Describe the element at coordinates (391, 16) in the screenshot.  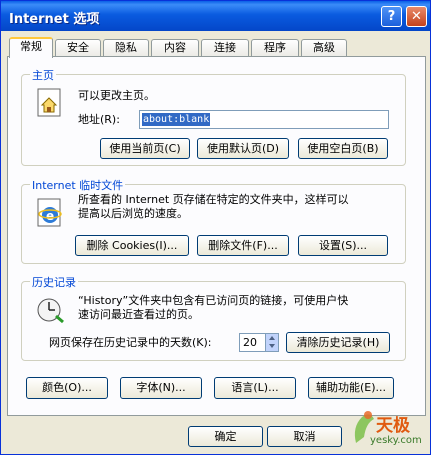
I see `help-button: ?` at that location.